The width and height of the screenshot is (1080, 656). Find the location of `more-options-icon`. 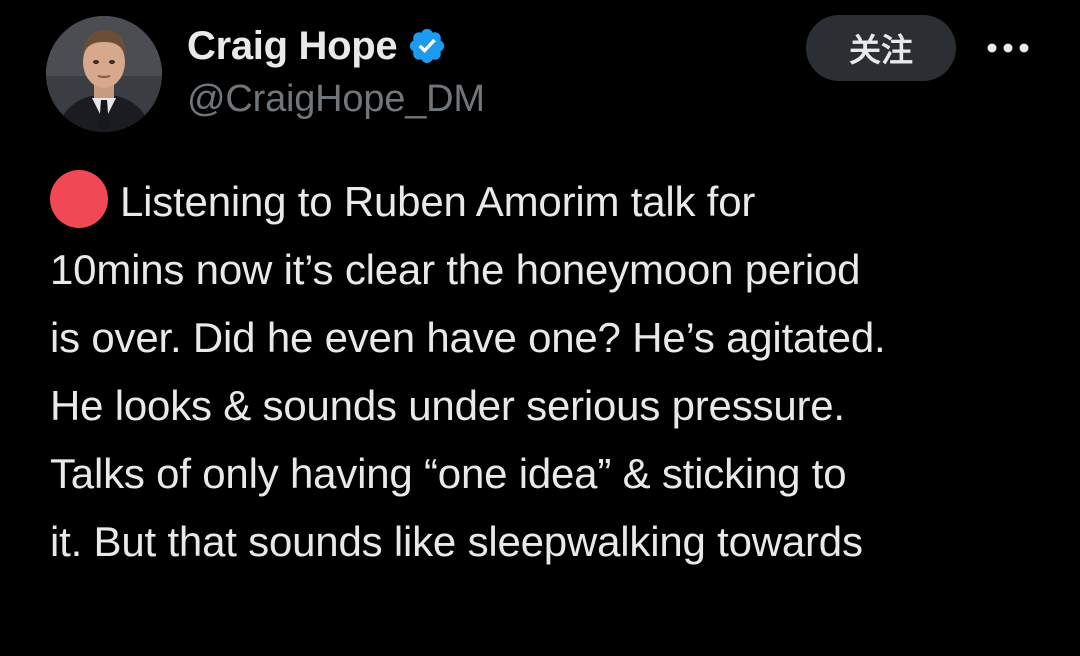

more-options-icon is located at coordinates (1008, 48).